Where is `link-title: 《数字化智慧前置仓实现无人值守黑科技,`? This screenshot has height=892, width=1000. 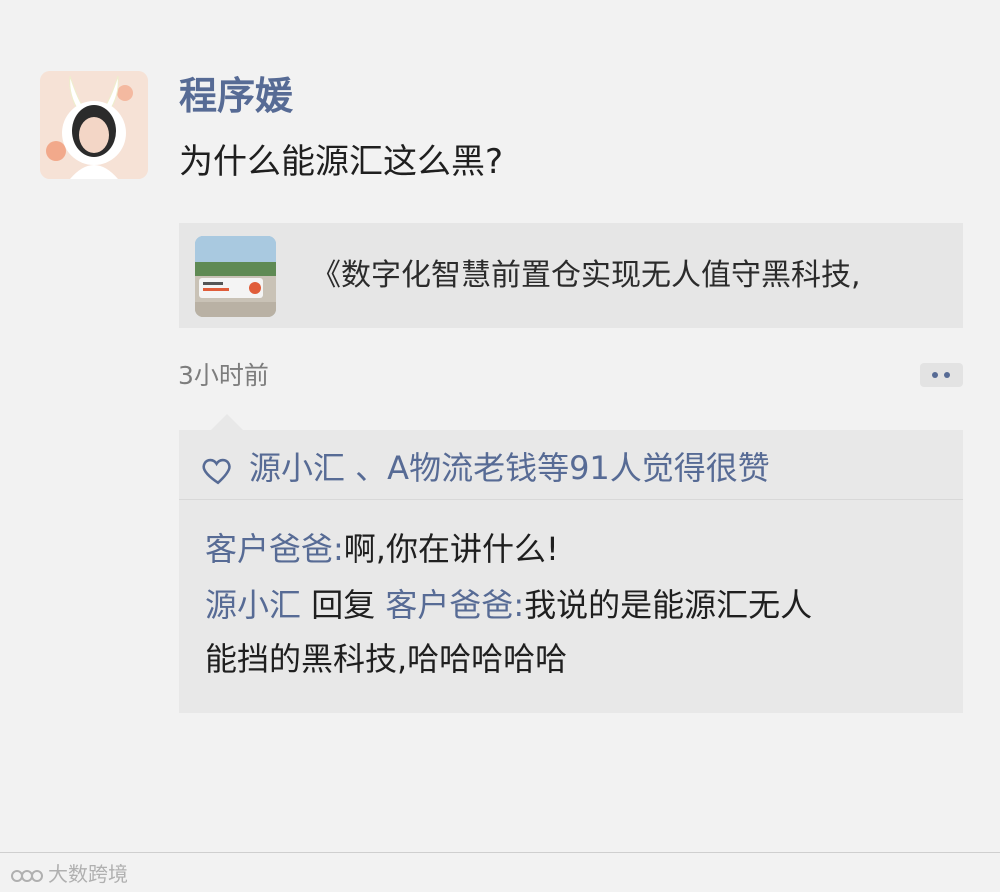
link-title: 《数字化智慧前置仓实现无人值守黑科技, is located at coordinates (586, 275).